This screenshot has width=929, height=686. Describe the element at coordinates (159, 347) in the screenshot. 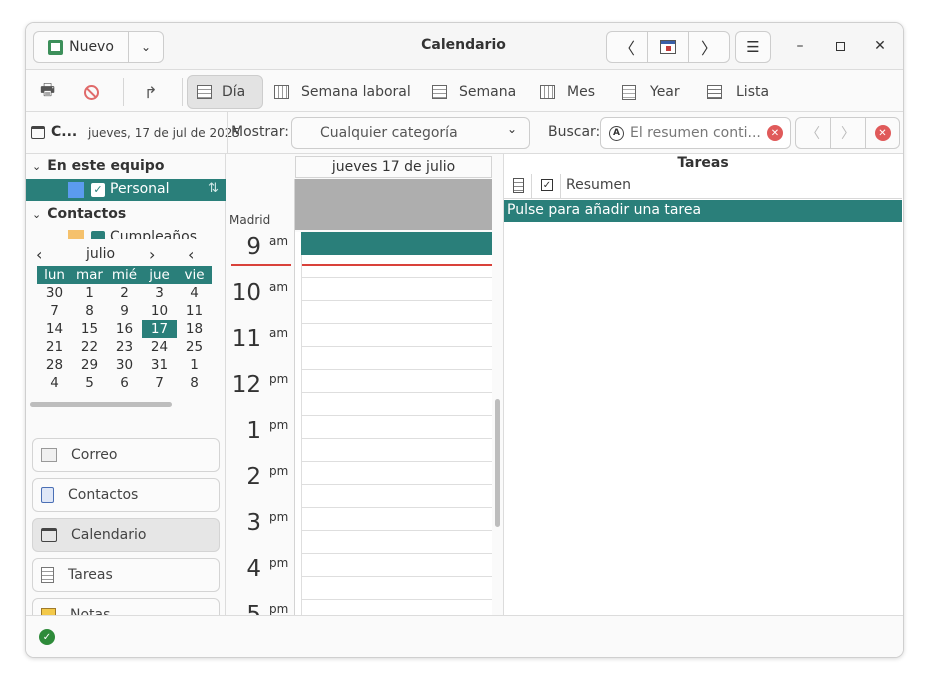

I see `day-cell: 24` at that location.